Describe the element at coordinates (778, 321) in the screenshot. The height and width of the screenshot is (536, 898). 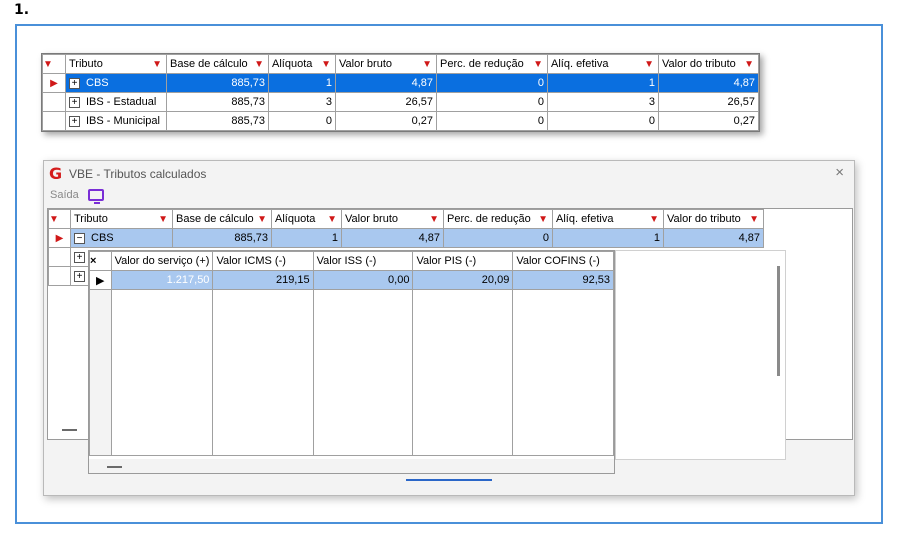
I see `vertical-scrollbar` at that location.